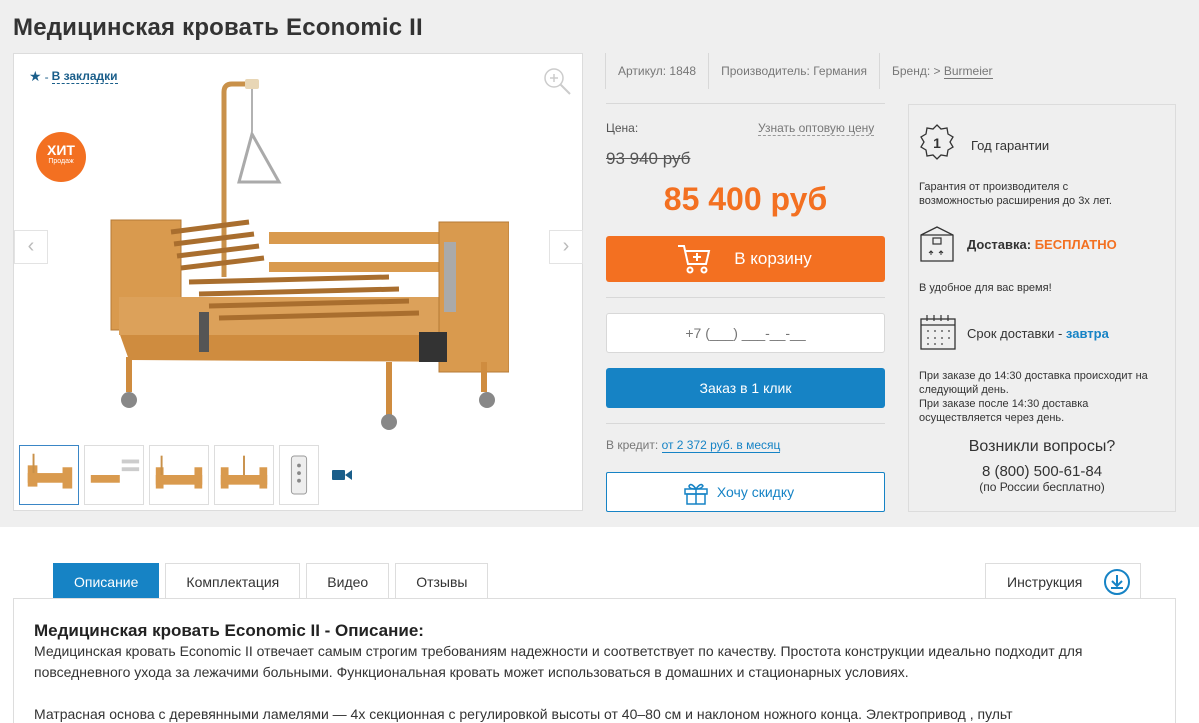 Image resolution: width=1199 pixels, height=723 pixels. I want to click on calendar-icon, so click(938, 332).